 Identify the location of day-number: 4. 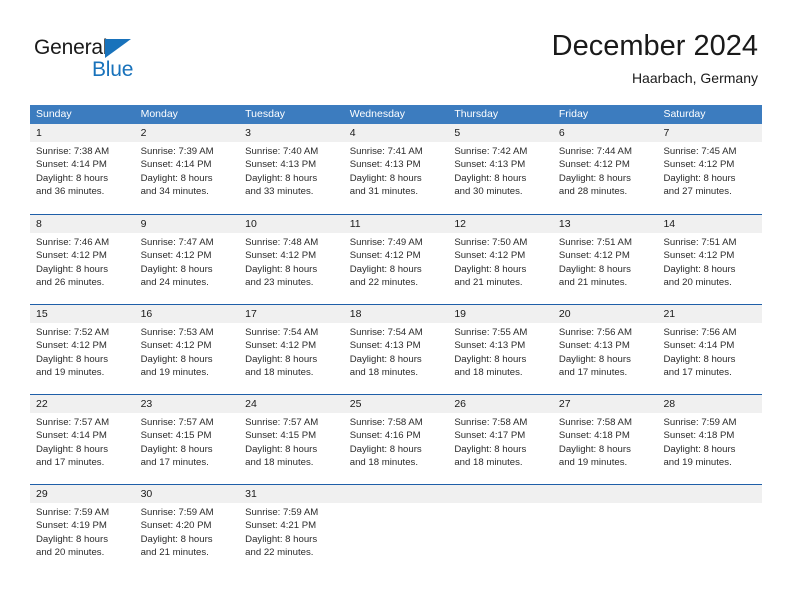
(352, 133).